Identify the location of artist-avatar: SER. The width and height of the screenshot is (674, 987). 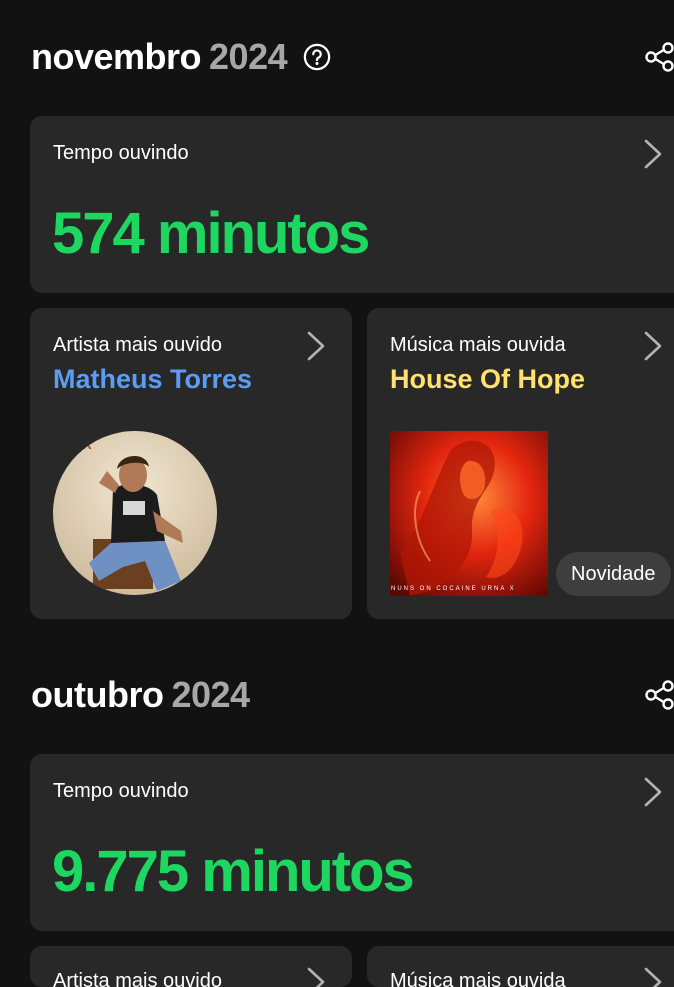
(135, 513).